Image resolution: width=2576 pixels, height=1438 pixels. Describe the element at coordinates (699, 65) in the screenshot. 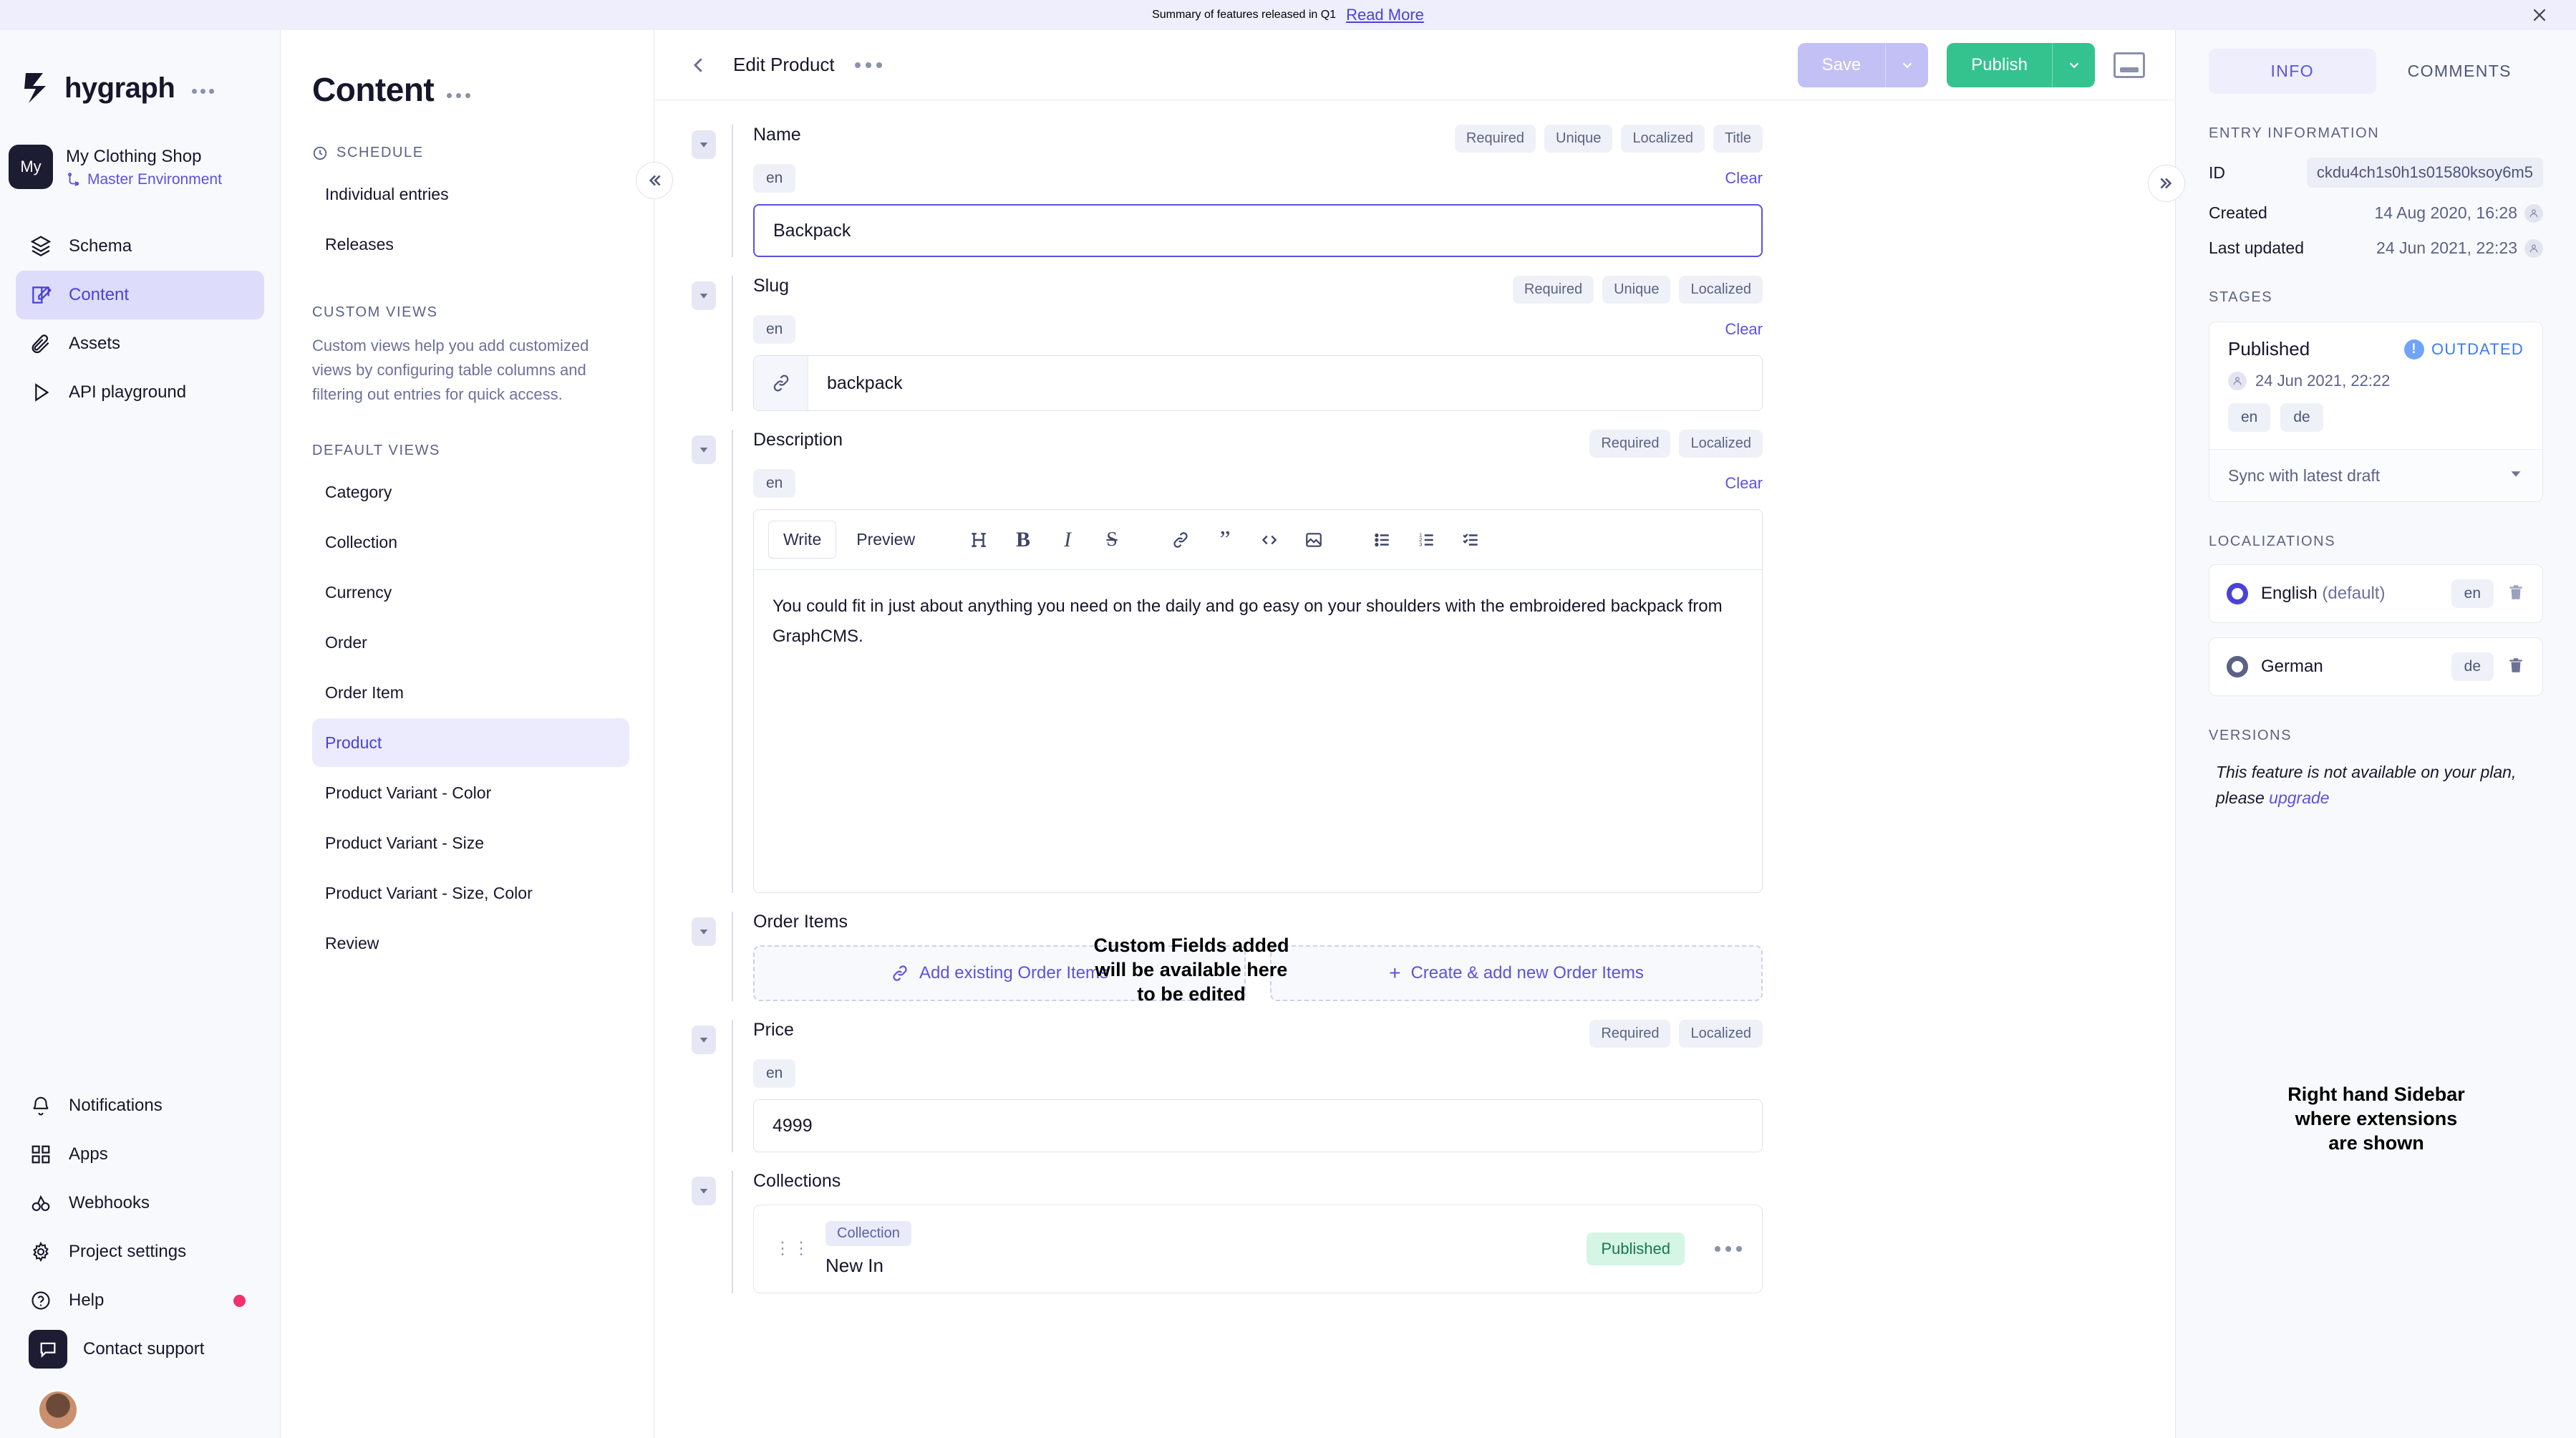

I see `chevron-left-icon` at that location.